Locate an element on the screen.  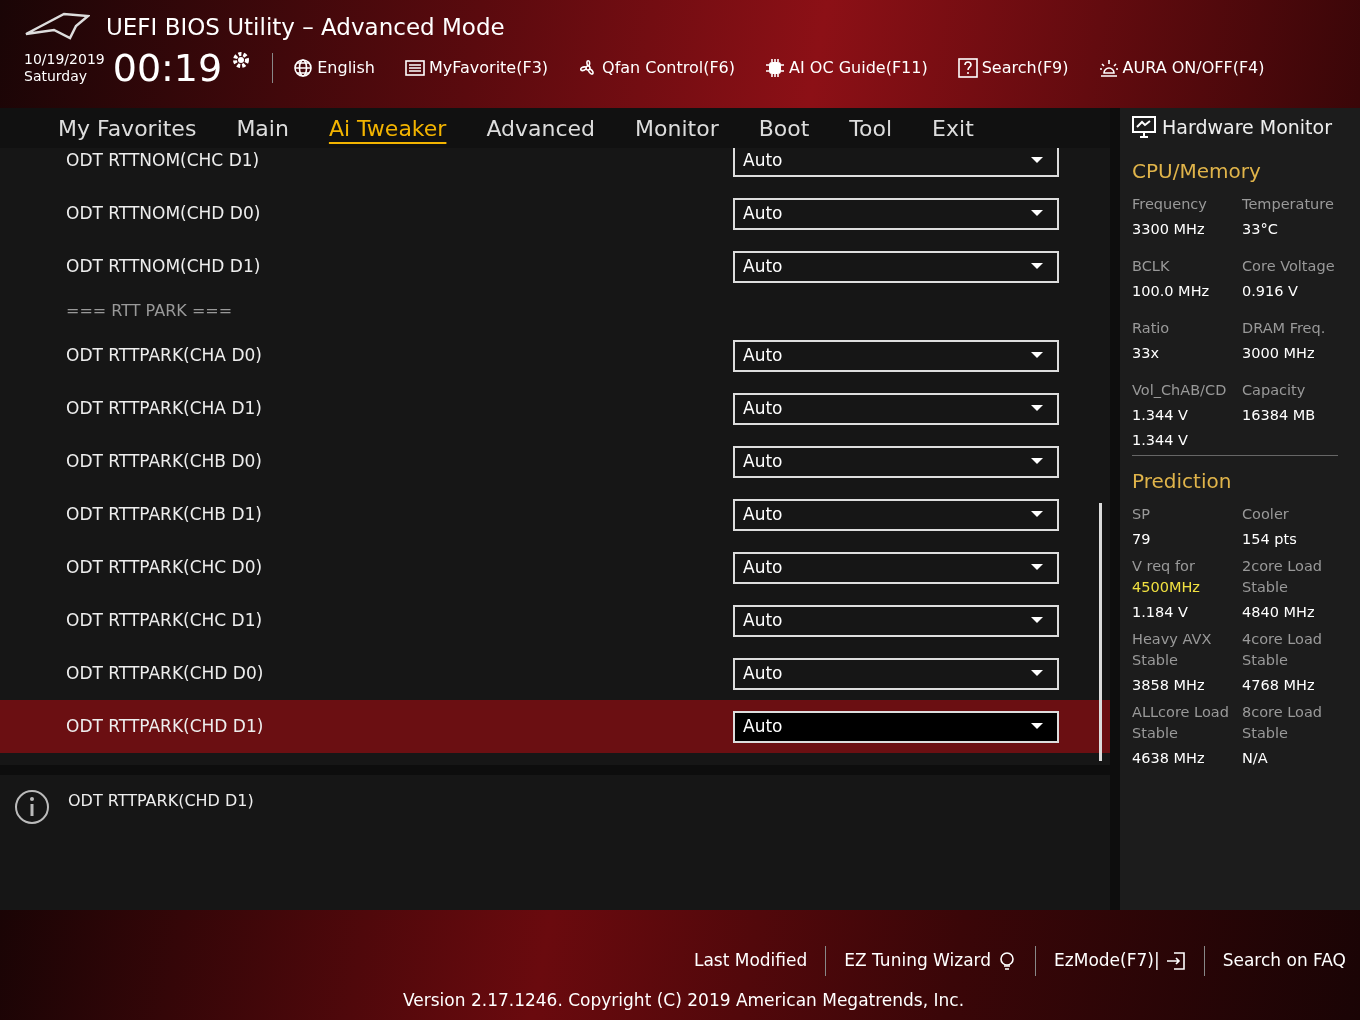
menu-tab: Boot is located at coordinates (784, 128).